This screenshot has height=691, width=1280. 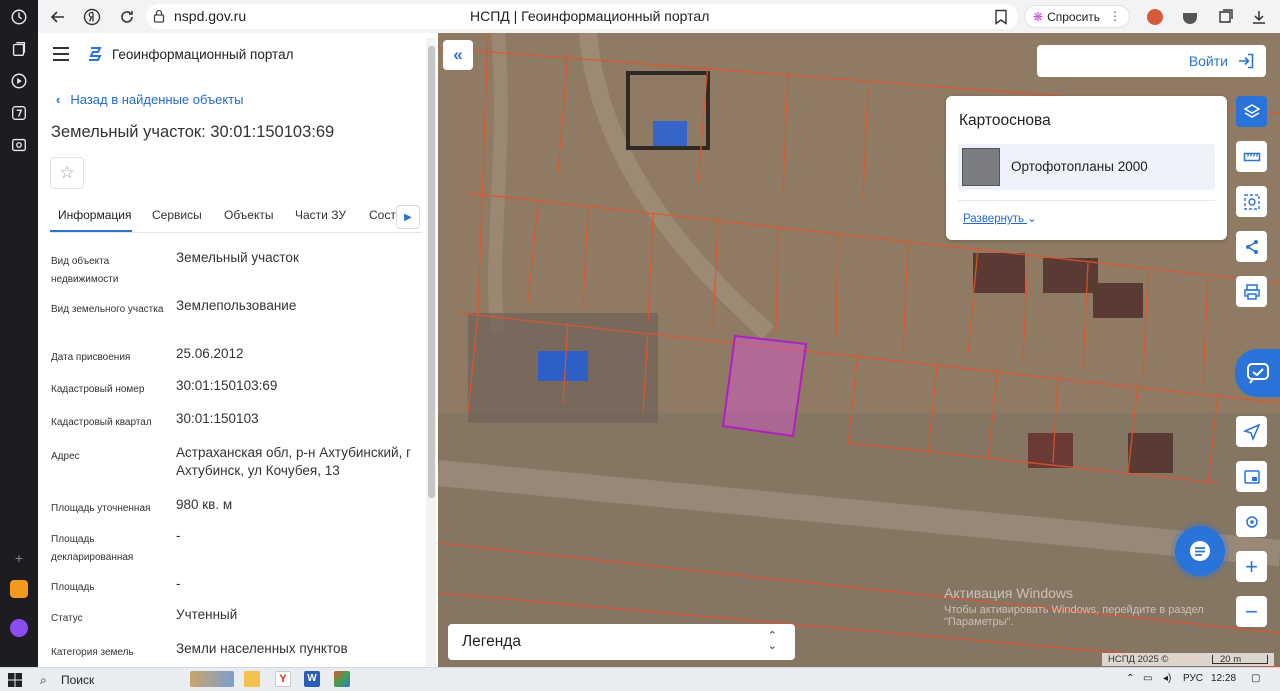 I want to click on yandex-logo-icon, so click(x=92, y=17).